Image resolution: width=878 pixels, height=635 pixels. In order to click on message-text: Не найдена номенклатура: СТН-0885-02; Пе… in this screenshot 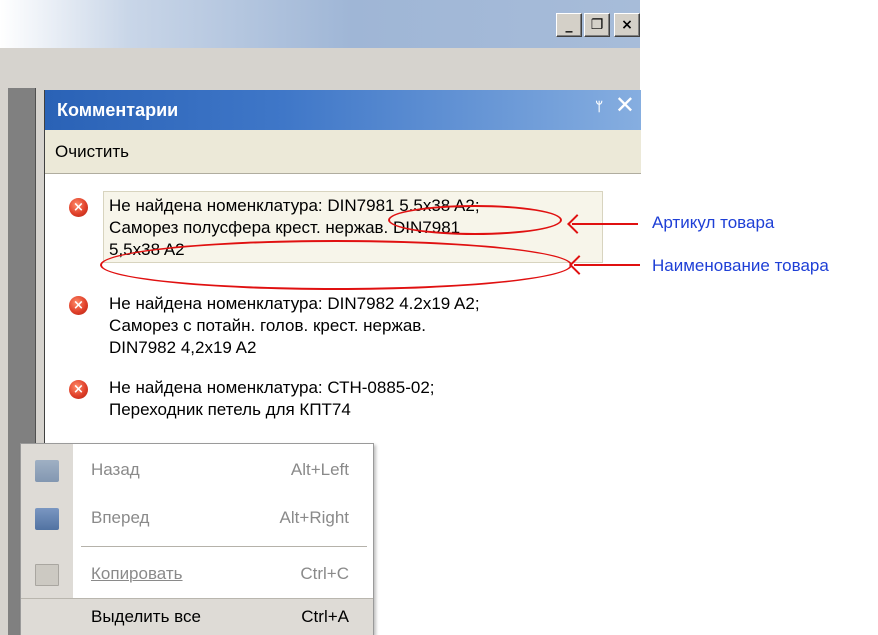, I will do `click(272, 398)`.